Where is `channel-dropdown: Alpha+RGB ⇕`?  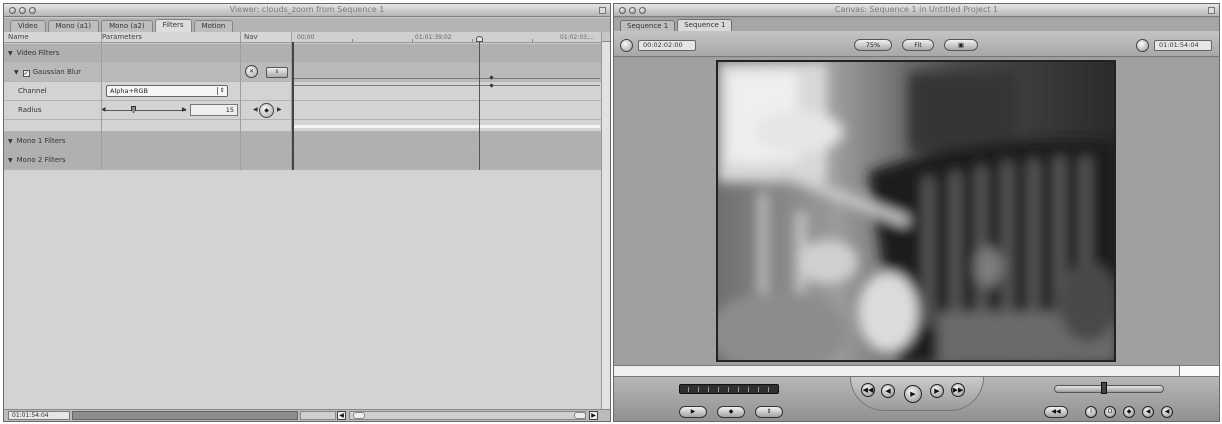 channel-dropdown: Alpha+RGB ⇕ is located at coordinates (167, 91).